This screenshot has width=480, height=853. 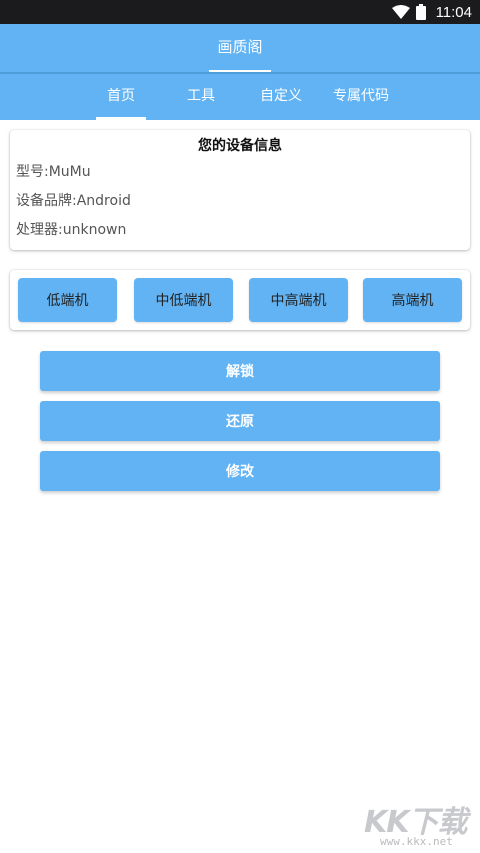 What do you see at coordinates (419, 825) in the screenshot?
I see `watermark: KK下载 www.kkx.net` at bounding box center [419, 825].